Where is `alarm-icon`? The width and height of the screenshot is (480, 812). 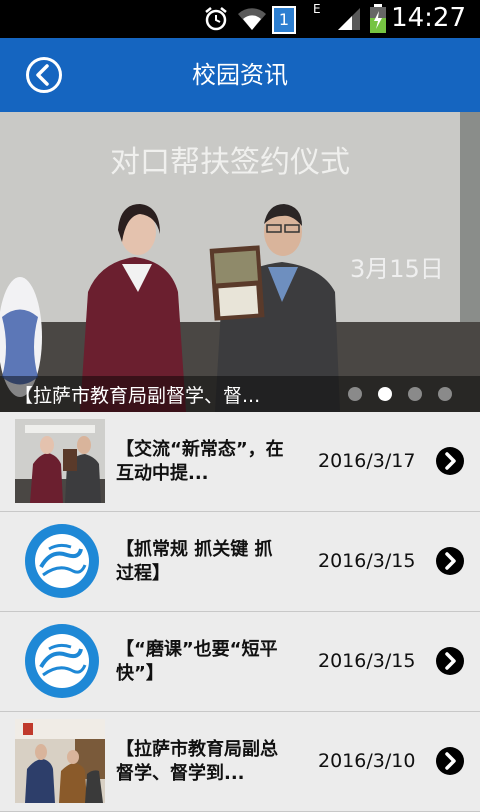
alarm-icon is located at coordinates (216, 19).